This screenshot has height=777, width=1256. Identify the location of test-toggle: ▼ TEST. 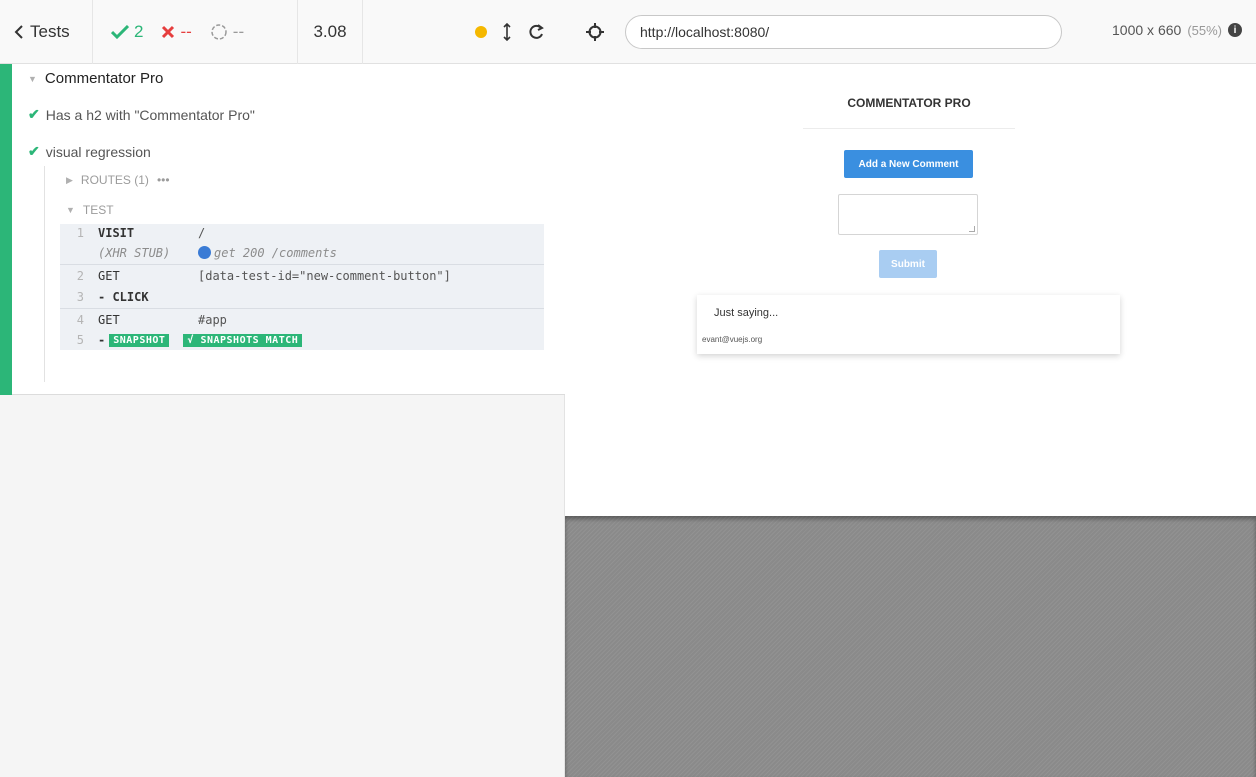
(90, 210).